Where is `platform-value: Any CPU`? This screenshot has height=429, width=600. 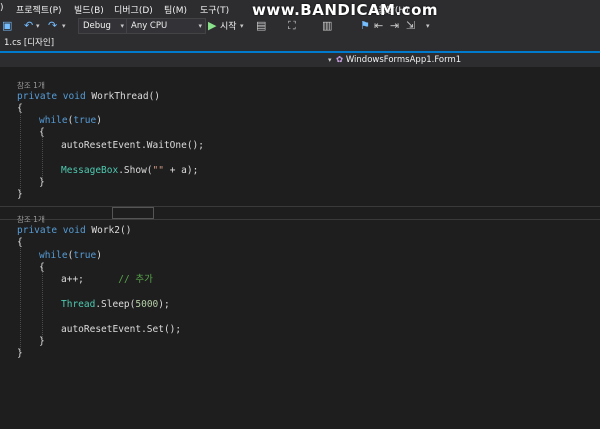 platform-value: Any CPU is located at coordinates (149, 26).